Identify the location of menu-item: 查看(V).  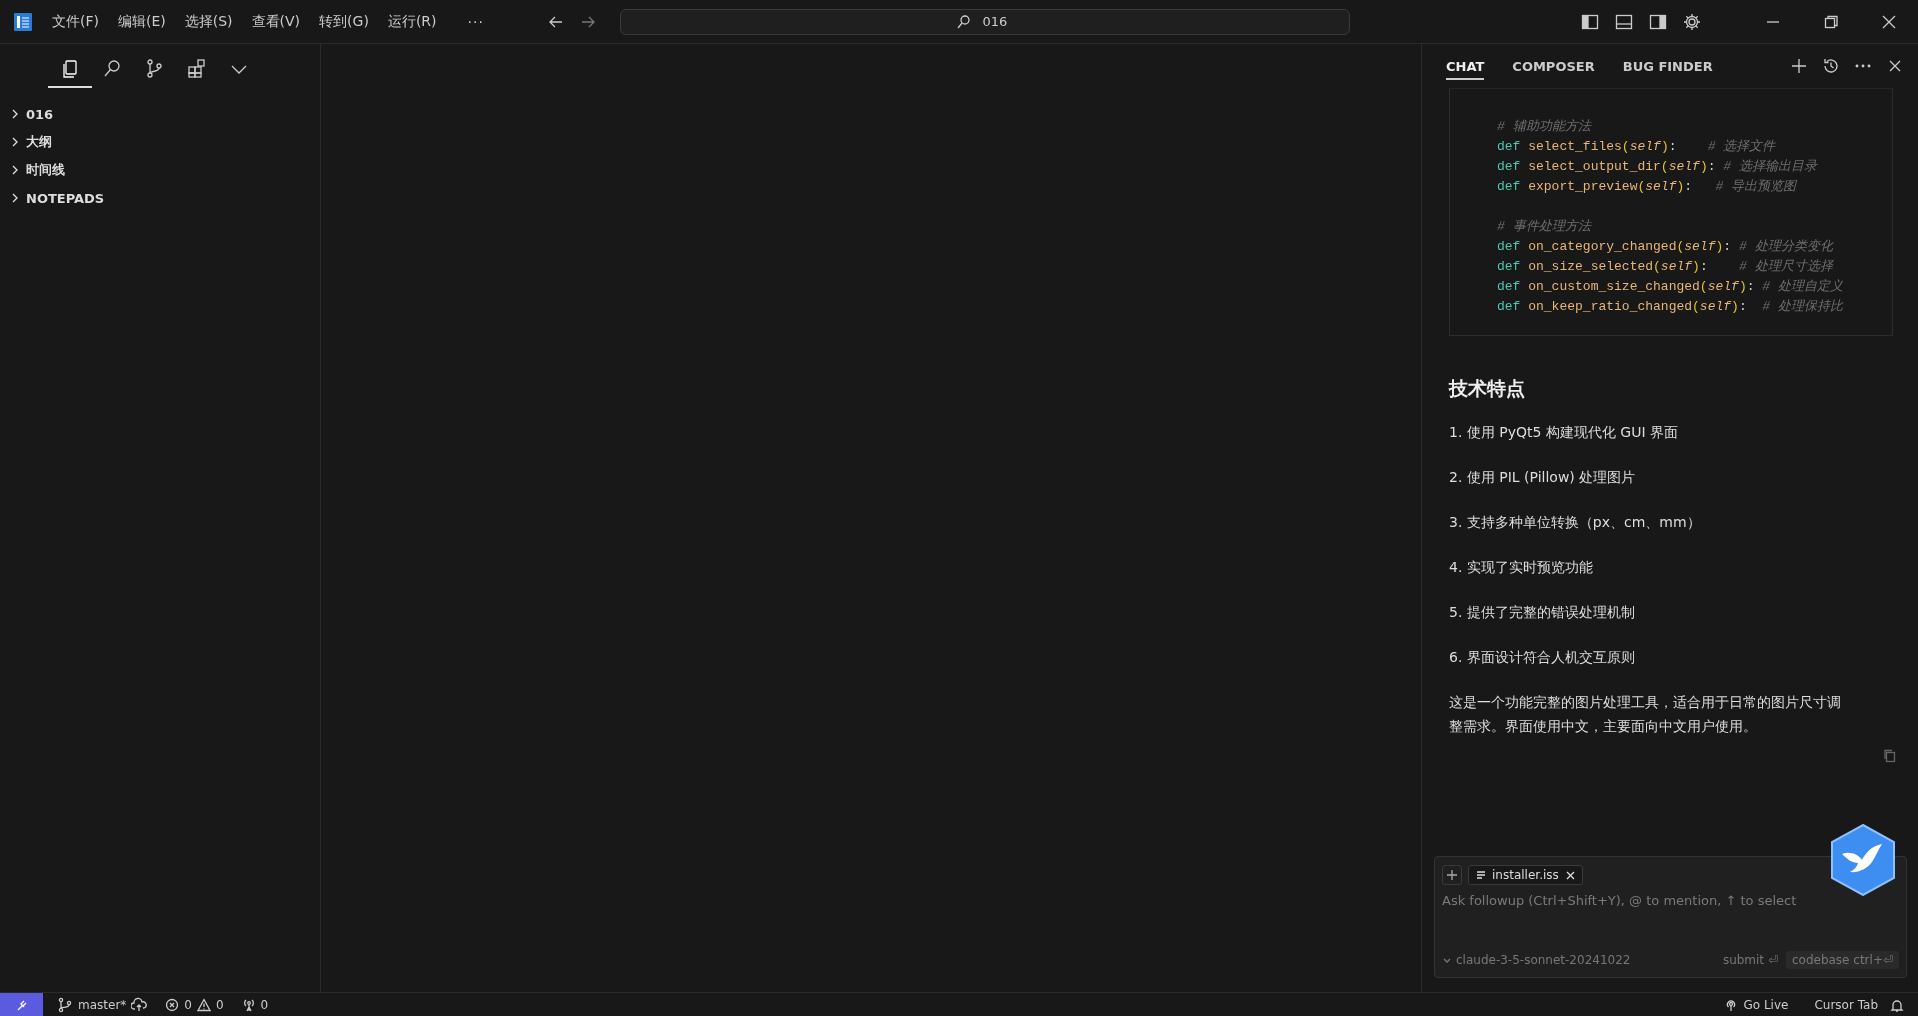
(276, 21).